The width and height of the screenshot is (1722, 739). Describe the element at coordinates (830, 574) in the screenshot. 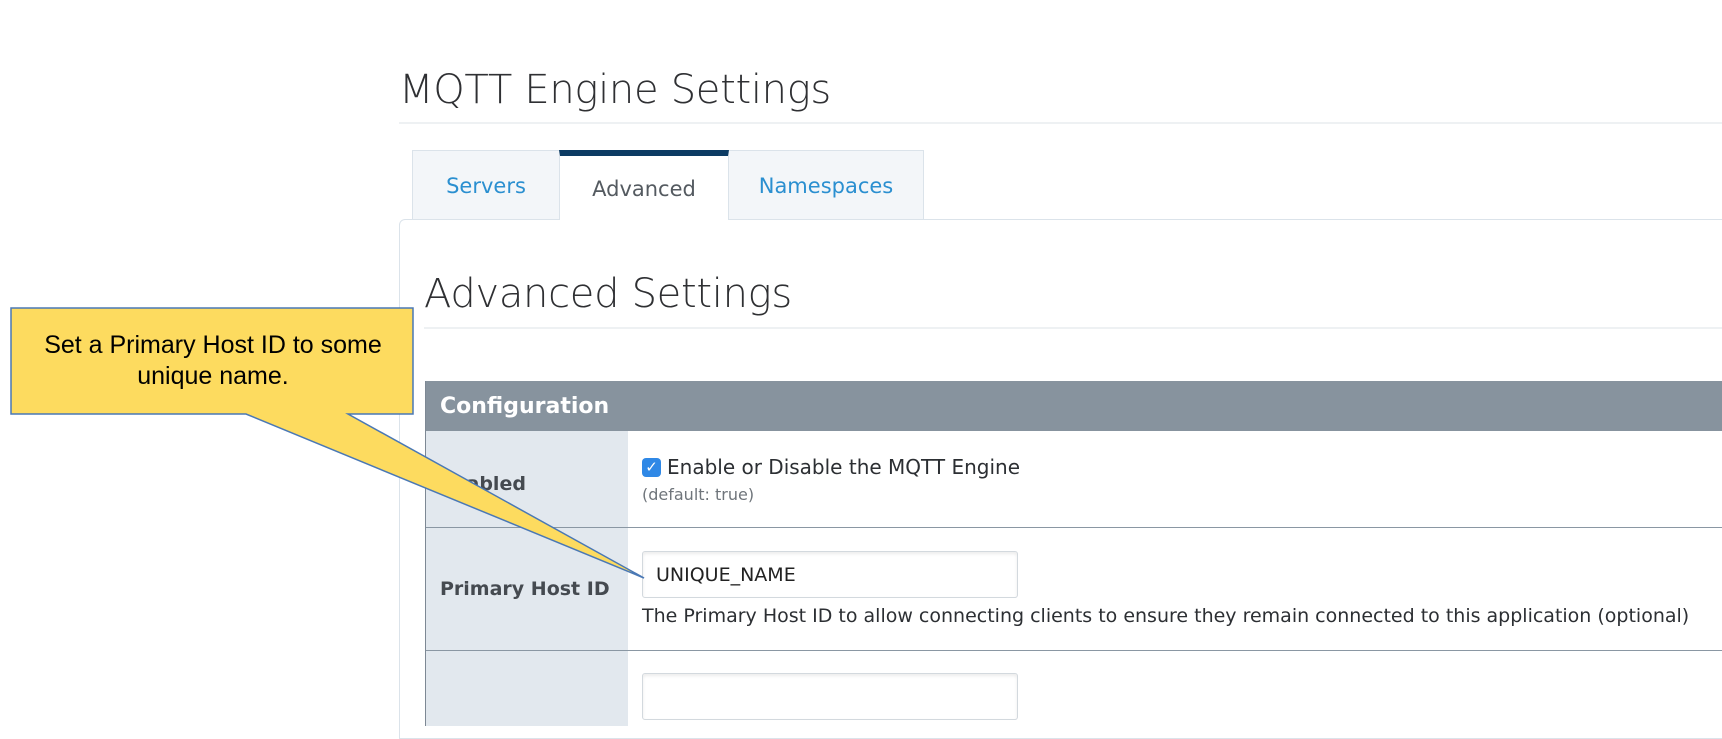

I see `primary-host-id-input` at that location.